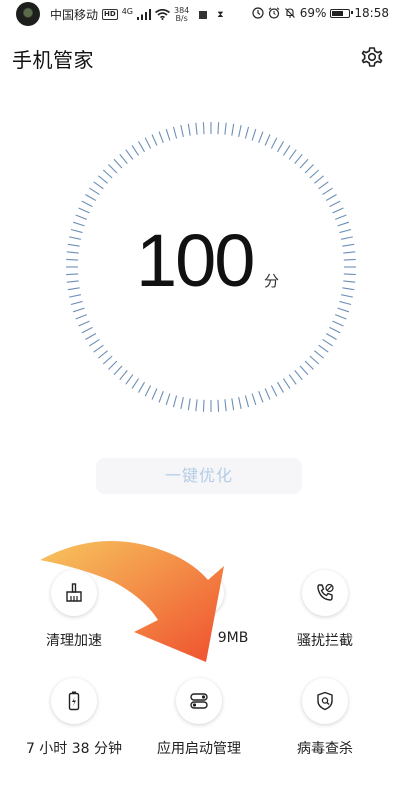  I want to click on page-title: 手机管家, so click(53, 60).